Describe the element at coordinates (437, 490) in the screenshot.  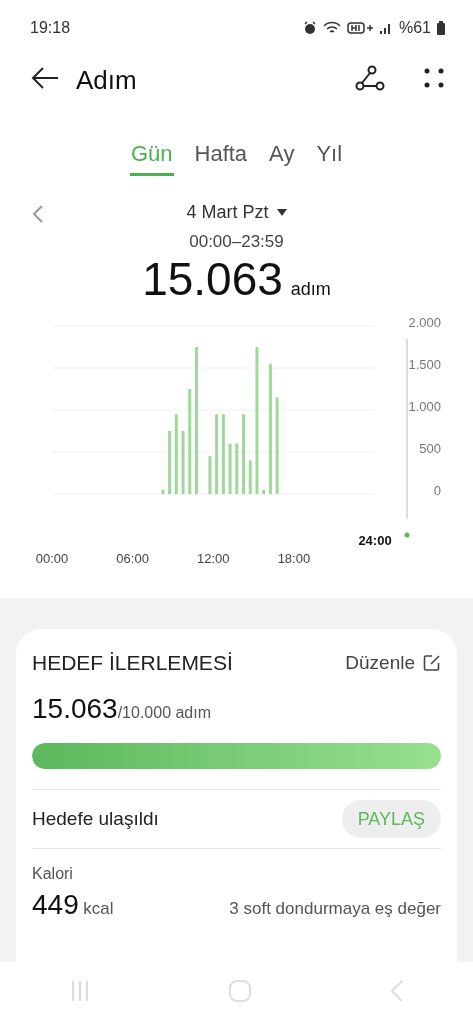
I see `y-axis-label: 0` at that location.